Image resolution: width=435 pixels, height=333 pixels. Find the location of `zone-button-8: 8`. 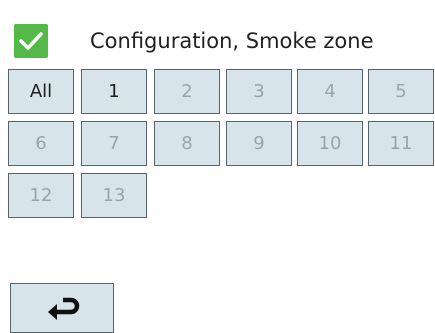

zone-button-8: 8 is located at coordinates (187, 143).